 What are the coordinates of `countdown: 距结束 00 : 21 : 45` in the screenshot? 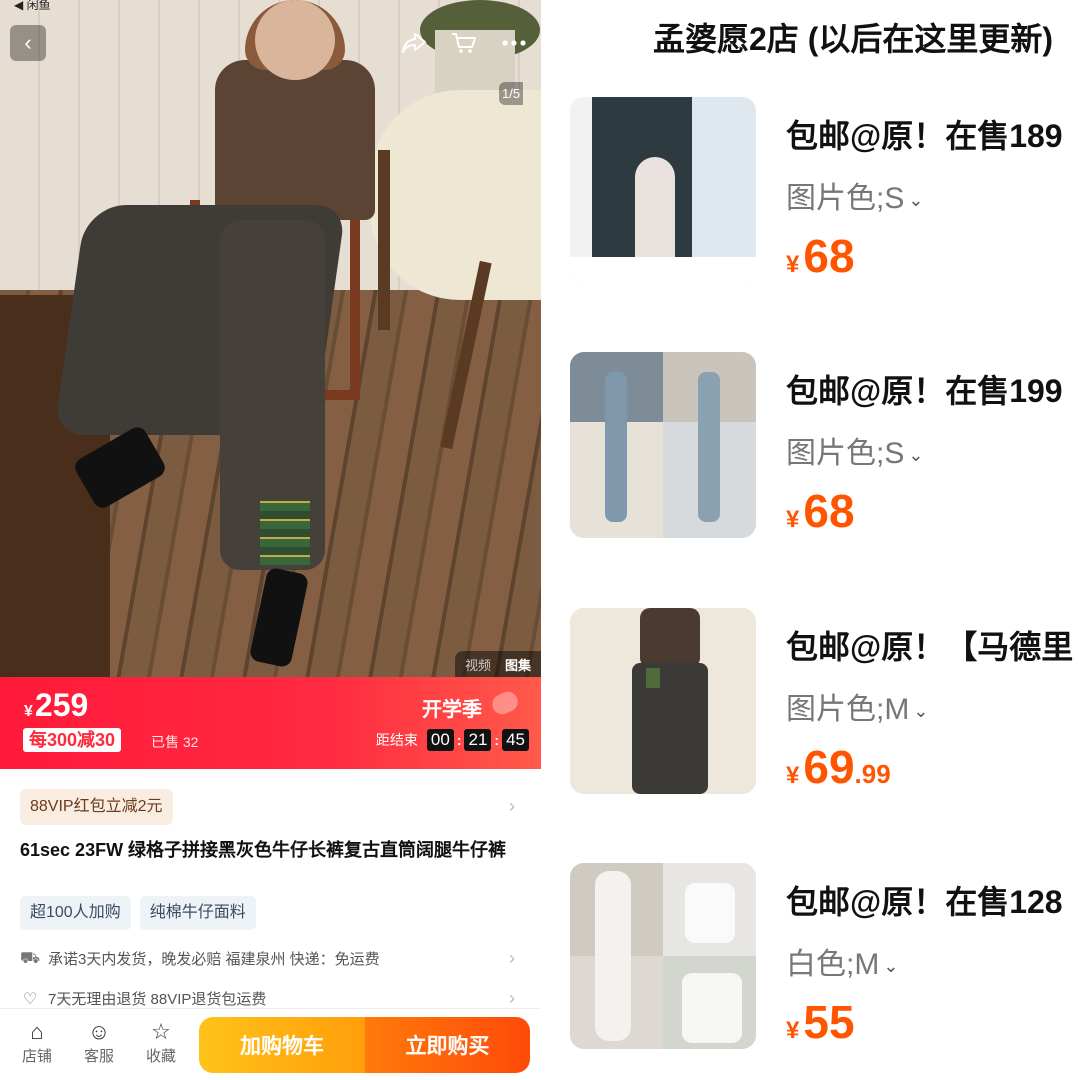 It's located at (452, 740).